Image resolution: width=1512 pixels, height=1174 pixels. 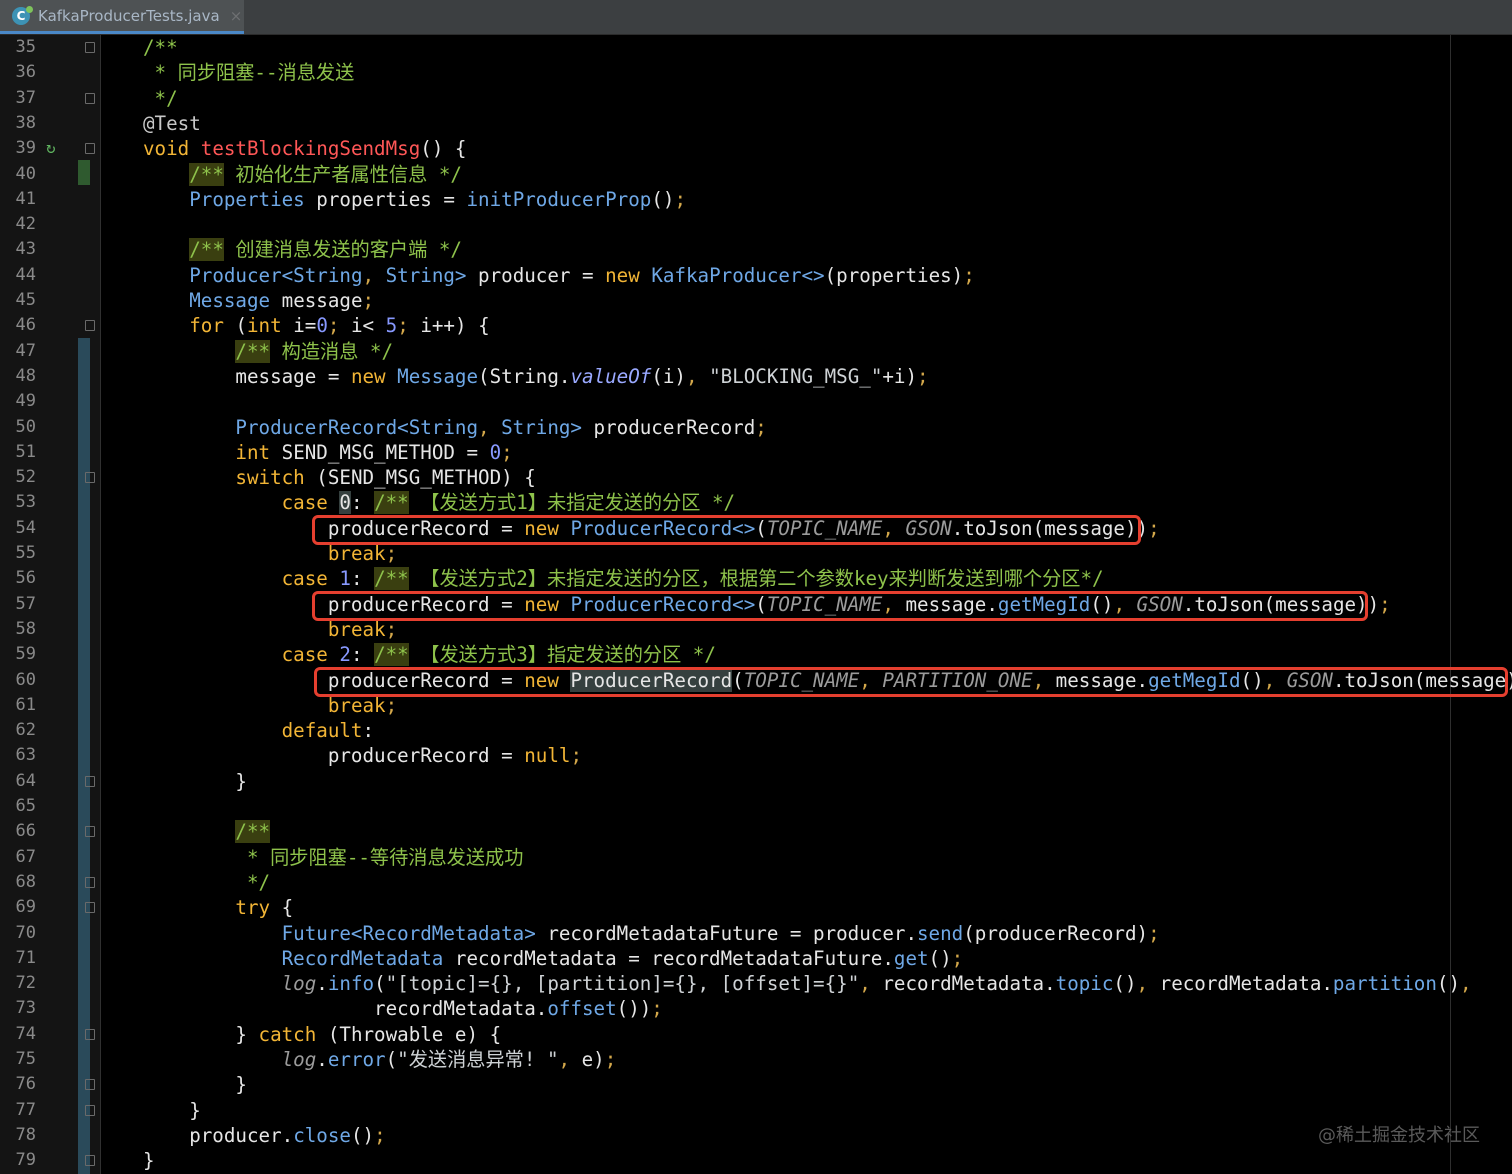 I want to click on line-number: 70, so click(x=25, y=932).